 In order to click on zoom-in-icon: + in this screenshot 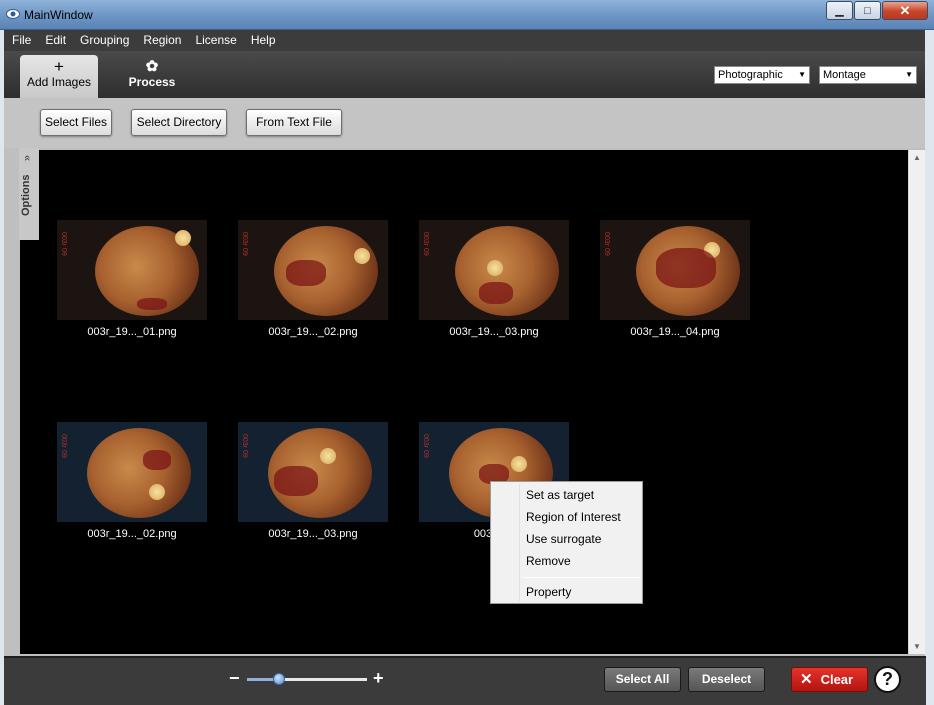, I will do `click(378, 678)`.